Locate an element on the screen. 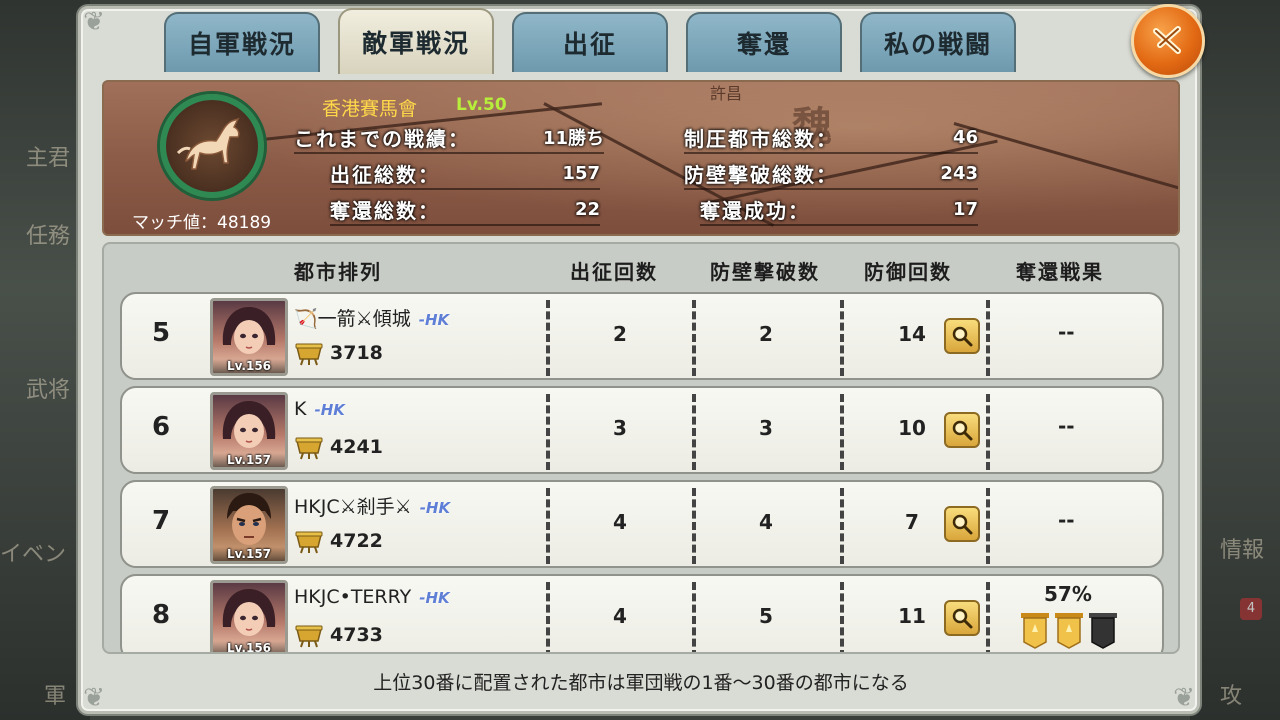 The image size is (1280, 720). map-border is located at coordinates (1065, 157).